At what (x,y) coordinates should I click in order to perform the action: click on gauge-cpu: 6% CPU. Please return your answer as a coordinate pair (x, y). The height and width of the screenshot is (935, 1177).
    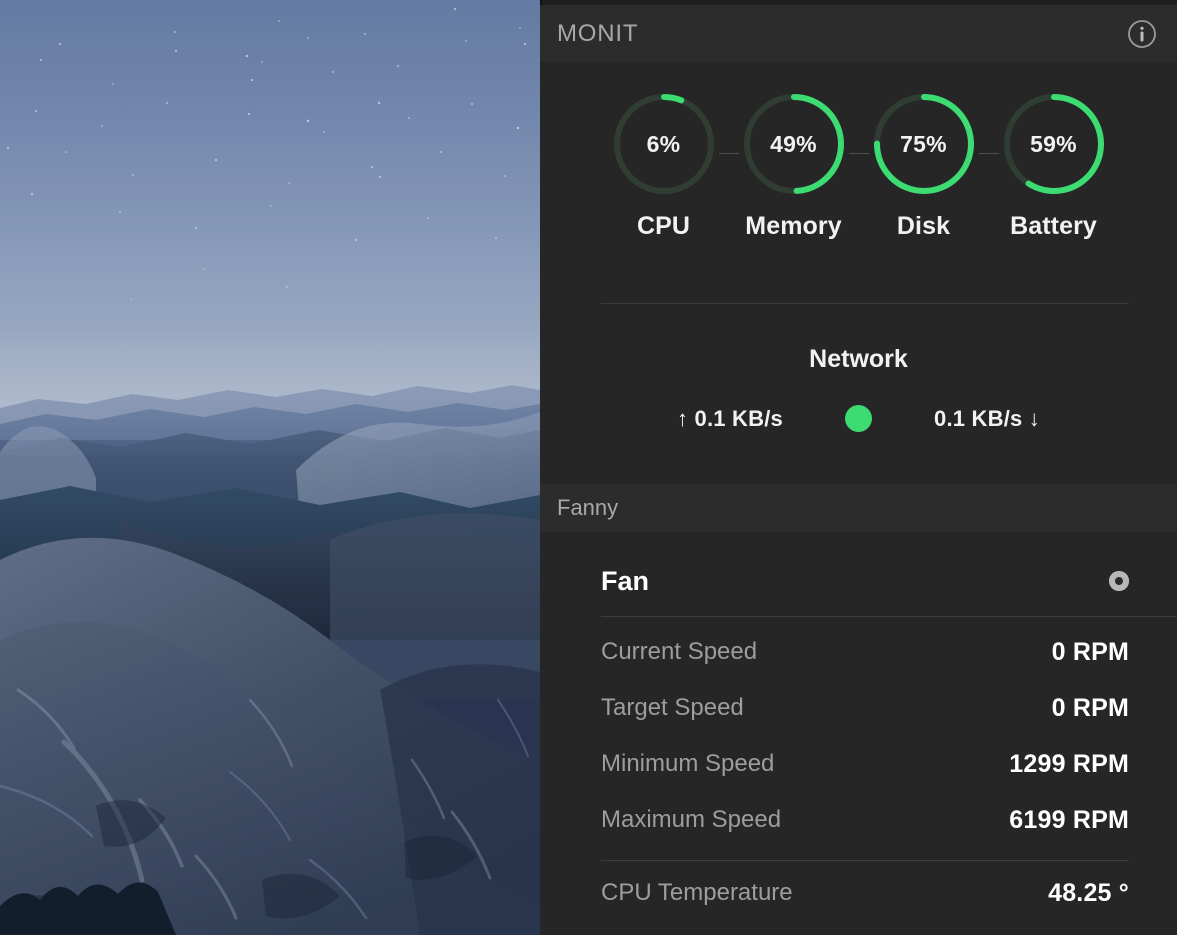
    Looking at the image, I should click on (669, 165).